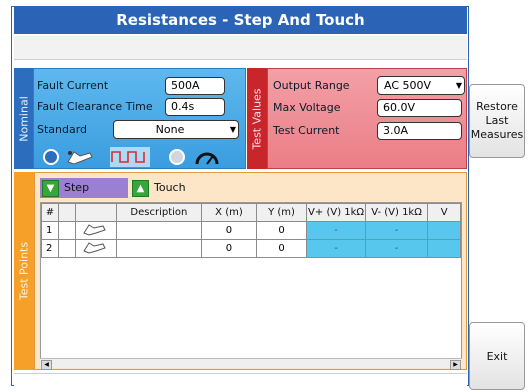 The height and width of the screenshot is (392, 528). What do you see at coordinates (307, 107) in the screenshot?
I see `max-voltage-label: Max Voltage` at bounding box center [307, 107].